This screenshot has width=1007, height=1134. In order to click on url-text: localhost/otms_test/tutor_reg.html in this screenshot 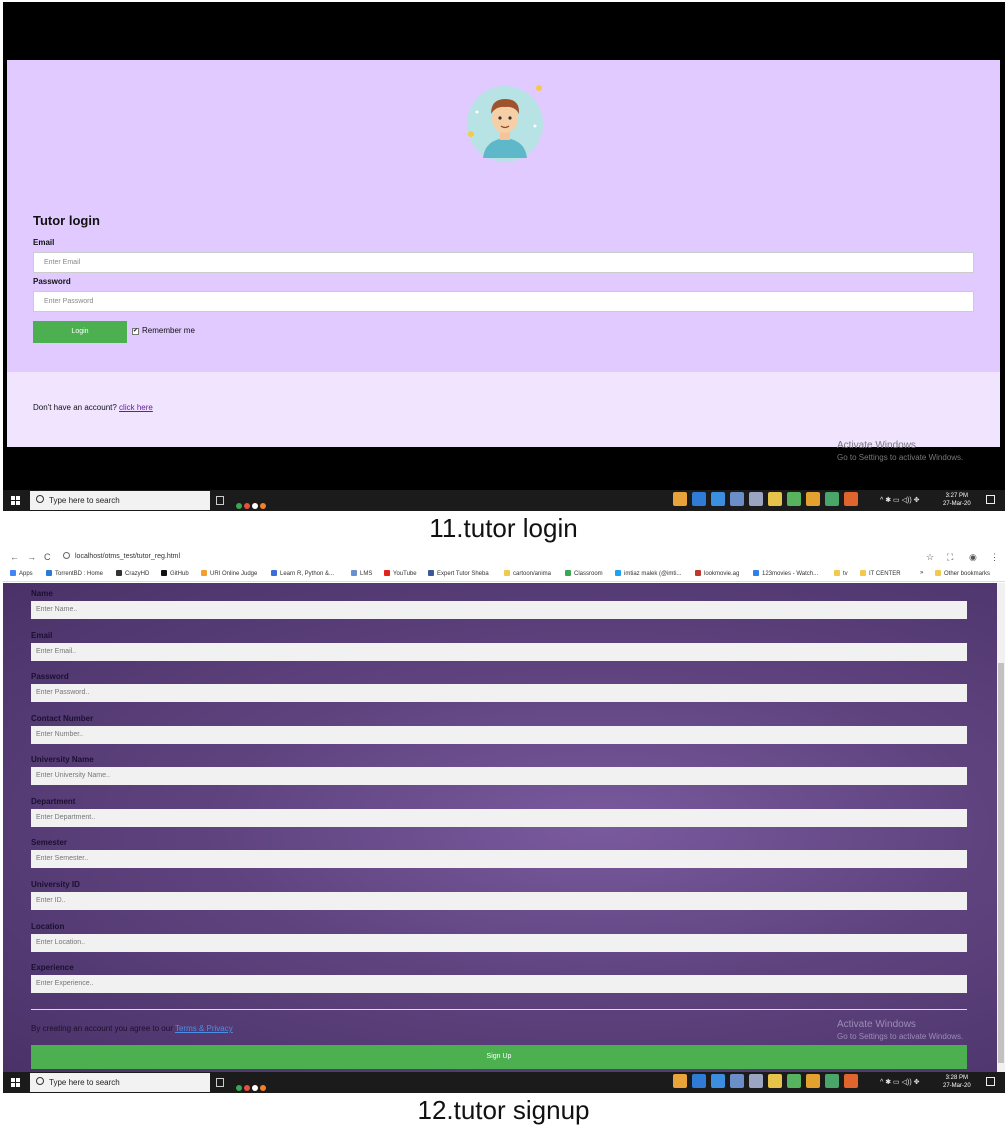, I will do `click(128, 556)`.